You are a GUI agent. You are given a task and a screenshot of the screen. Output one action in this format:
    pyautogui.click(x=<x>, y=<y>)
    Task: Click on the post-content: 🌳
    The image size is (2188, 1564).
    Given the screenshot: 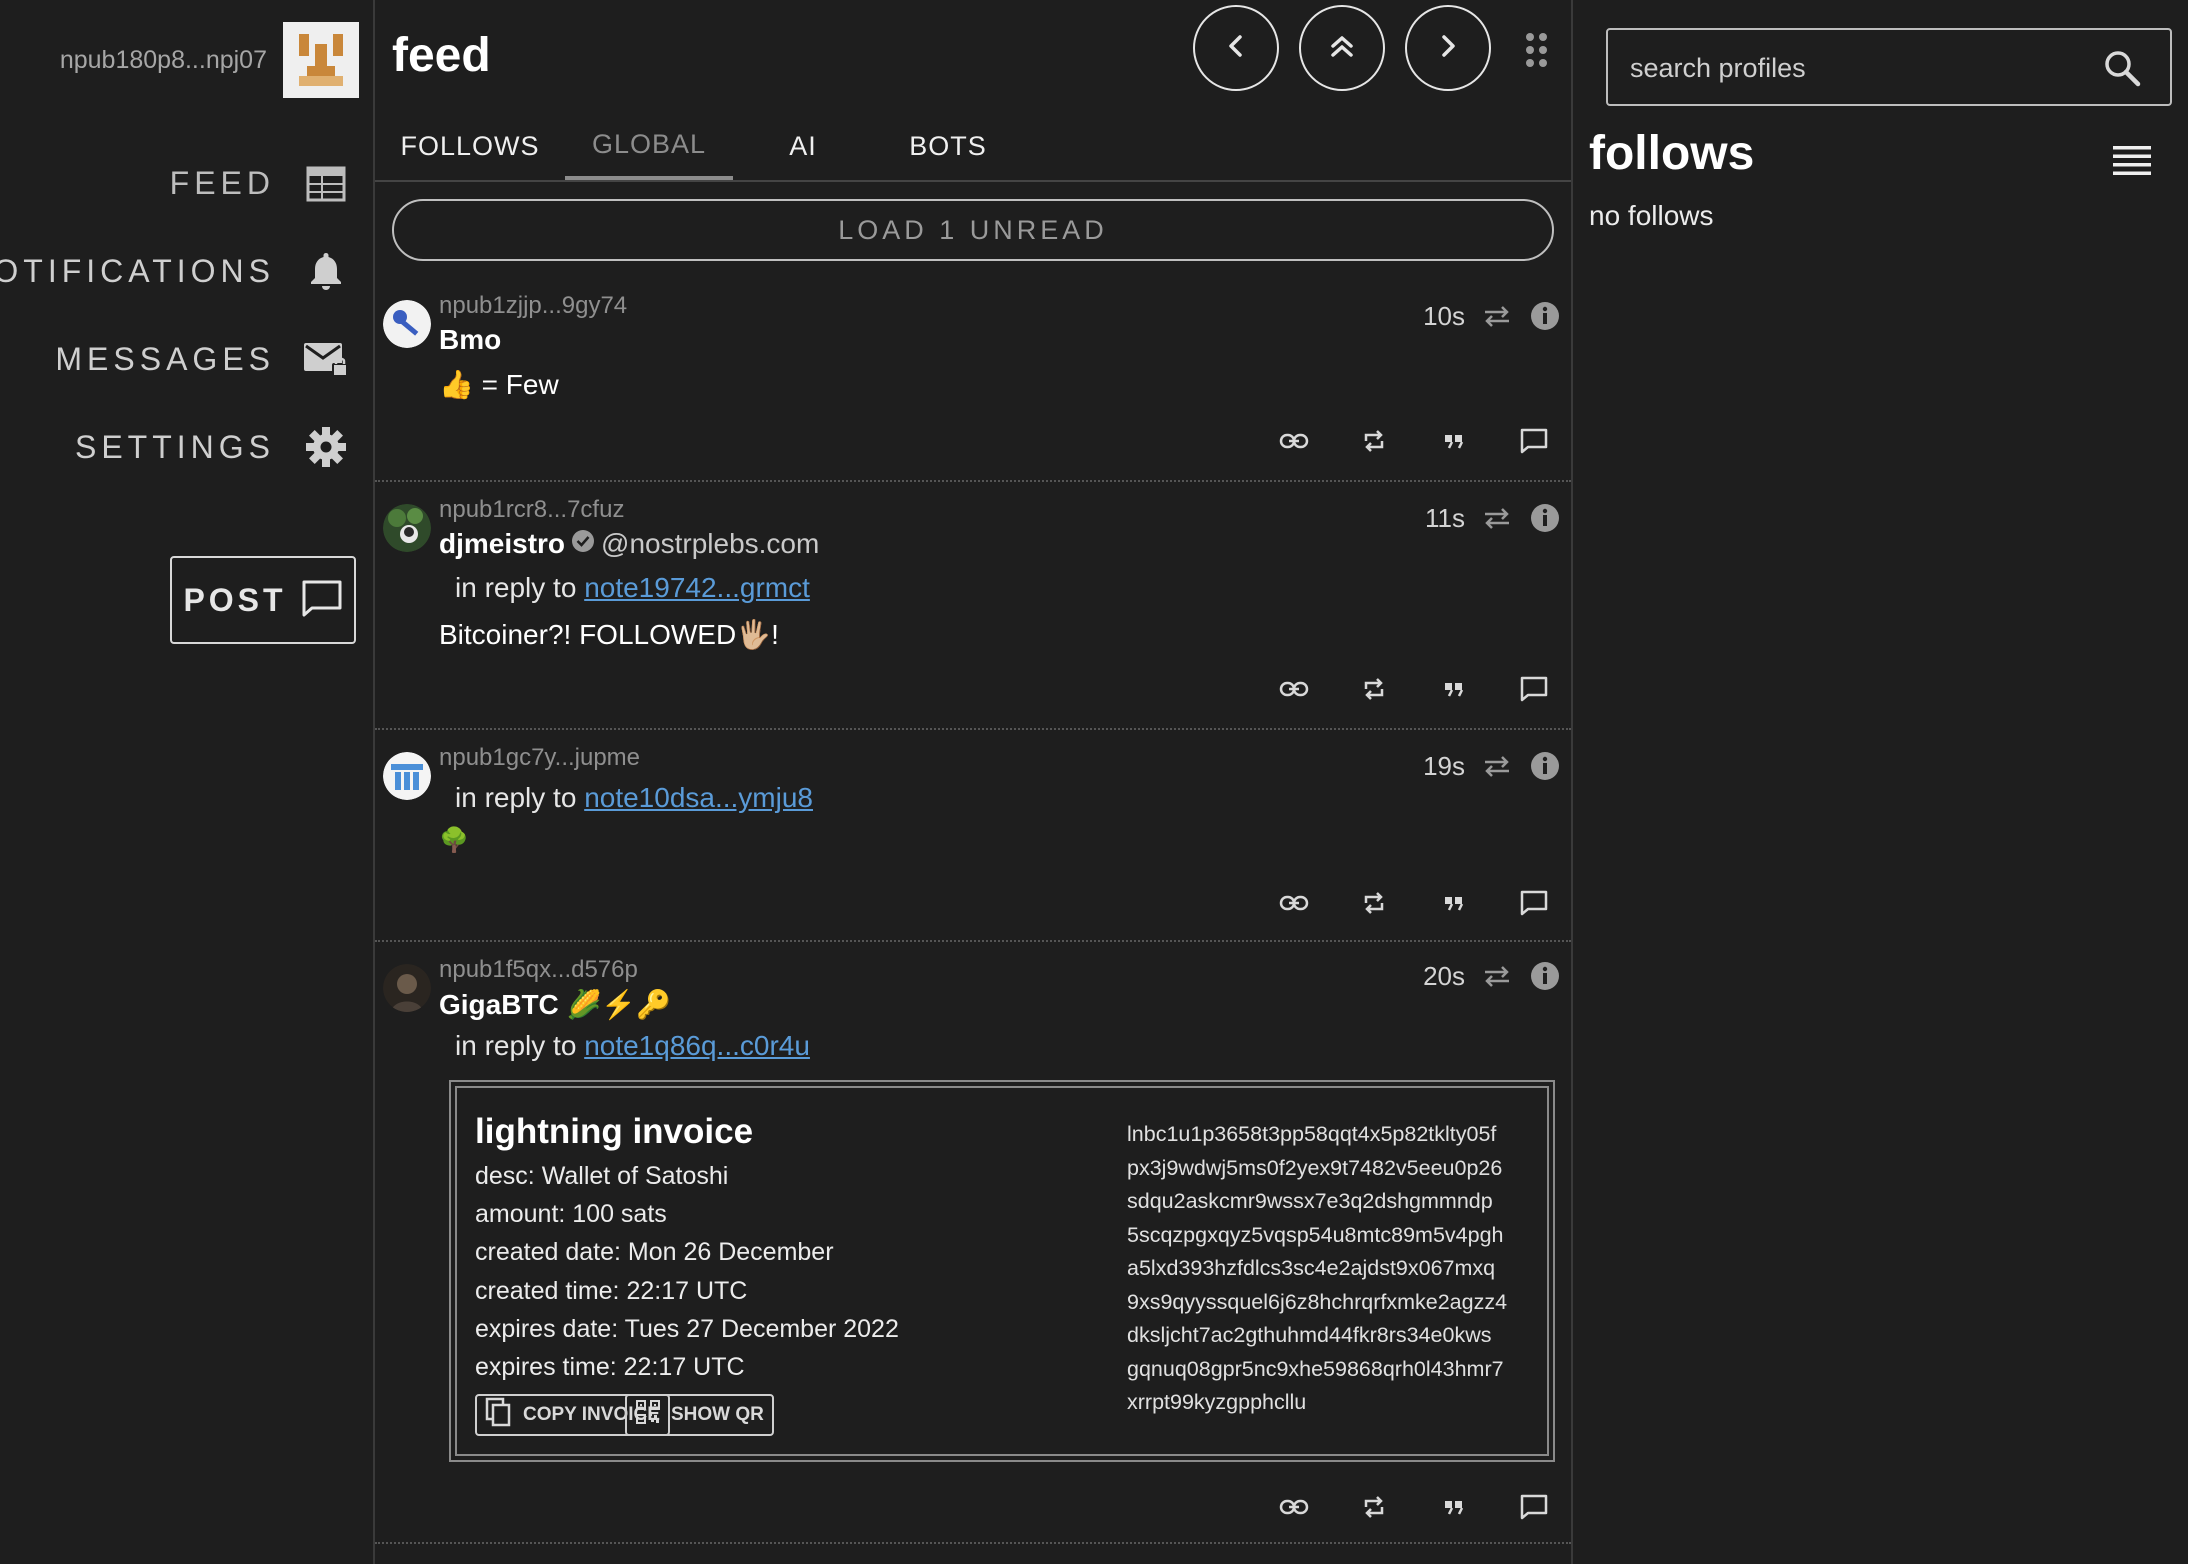 What is the action you would take?
    pyautogui.click(x=454, y=840)
    